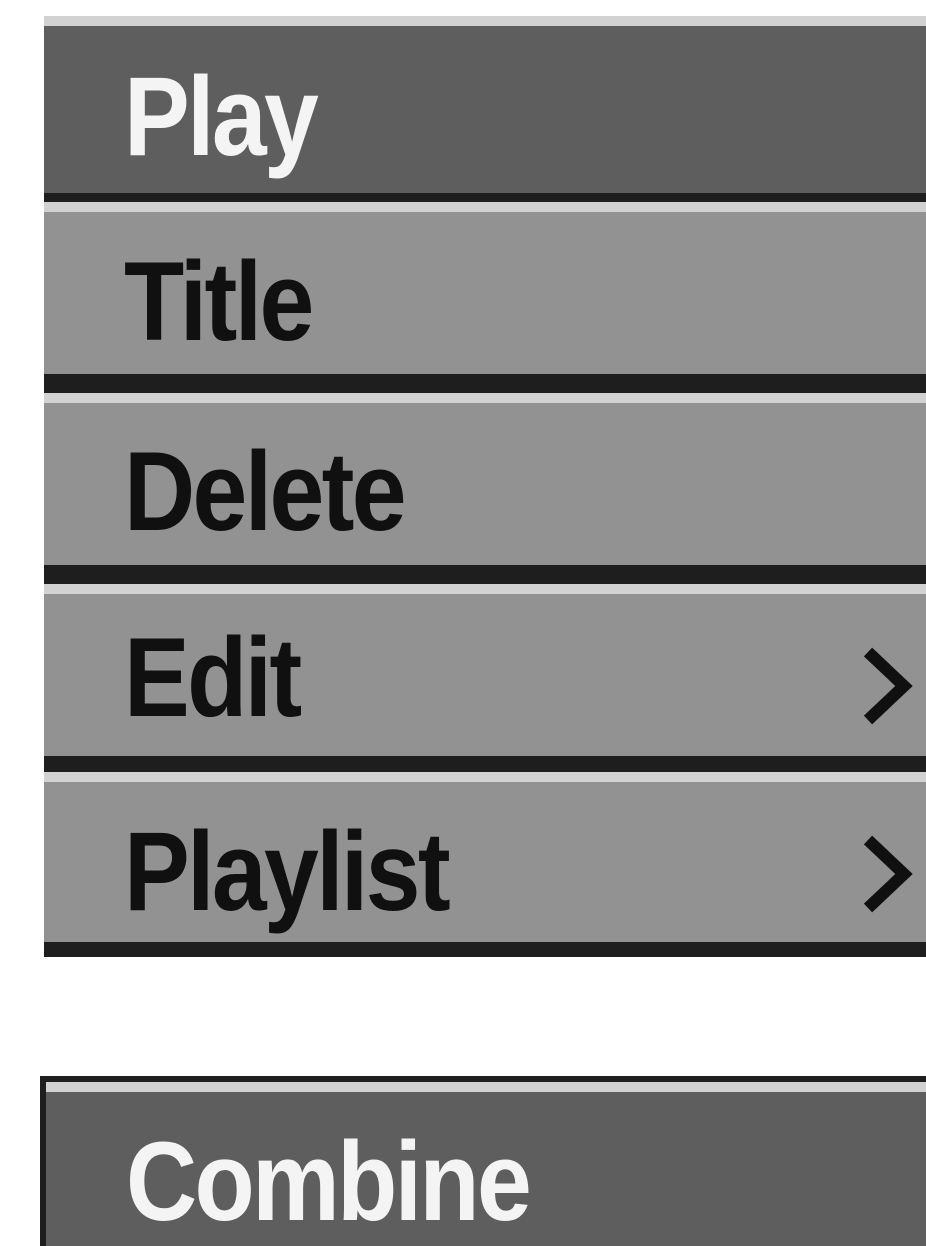 Image resolution: width=926 pixels, height=1246 pixels. I want to click on menu-item-label: Playlist, so click(287, 871).